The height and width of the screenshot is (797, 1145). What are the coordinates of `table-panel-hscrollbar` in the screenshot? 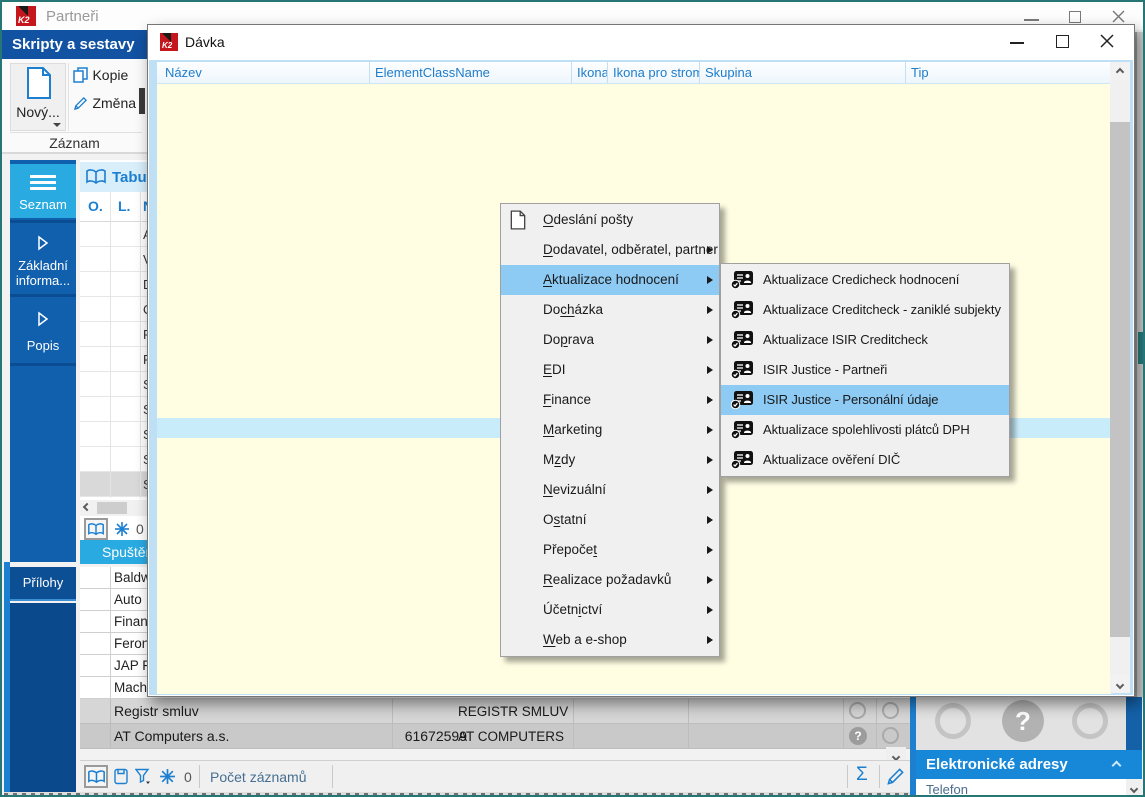 It's located at (113, 508).